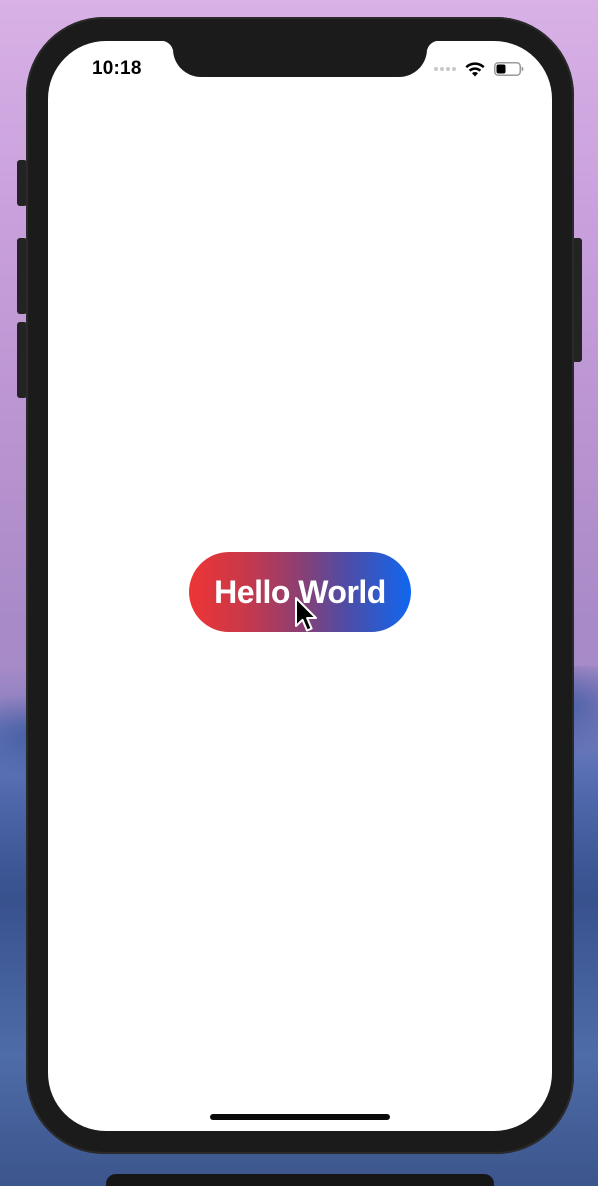  What do you see at coordinates (306, 614) in the screenshot?
I see `mouse-pointer-icon` at bounding box center [306, 614].